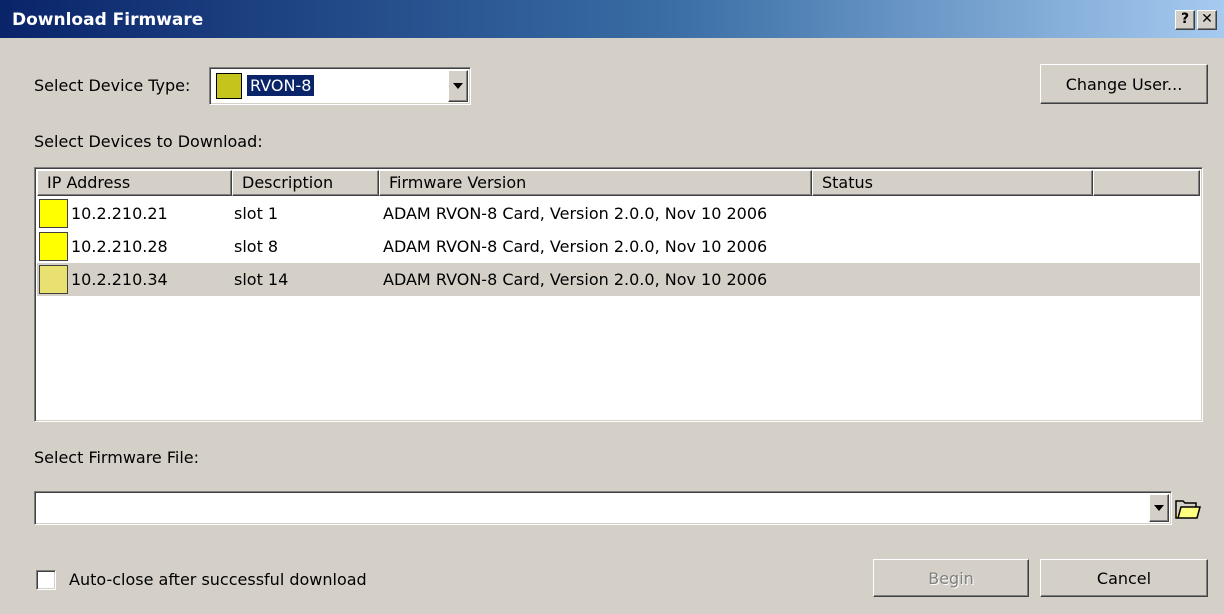 Image resolution: width=1224 pixels, height=614 pixels. Describe the element at coordinates (229, 86) in the screenshot. I see `device-type-swatch` at that location.